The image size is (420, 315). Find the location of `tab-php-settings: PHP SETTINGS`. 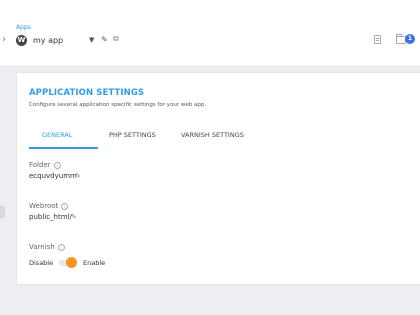

tab-php-settings: PHP SETTINGS is located at coordinates (132, 135).